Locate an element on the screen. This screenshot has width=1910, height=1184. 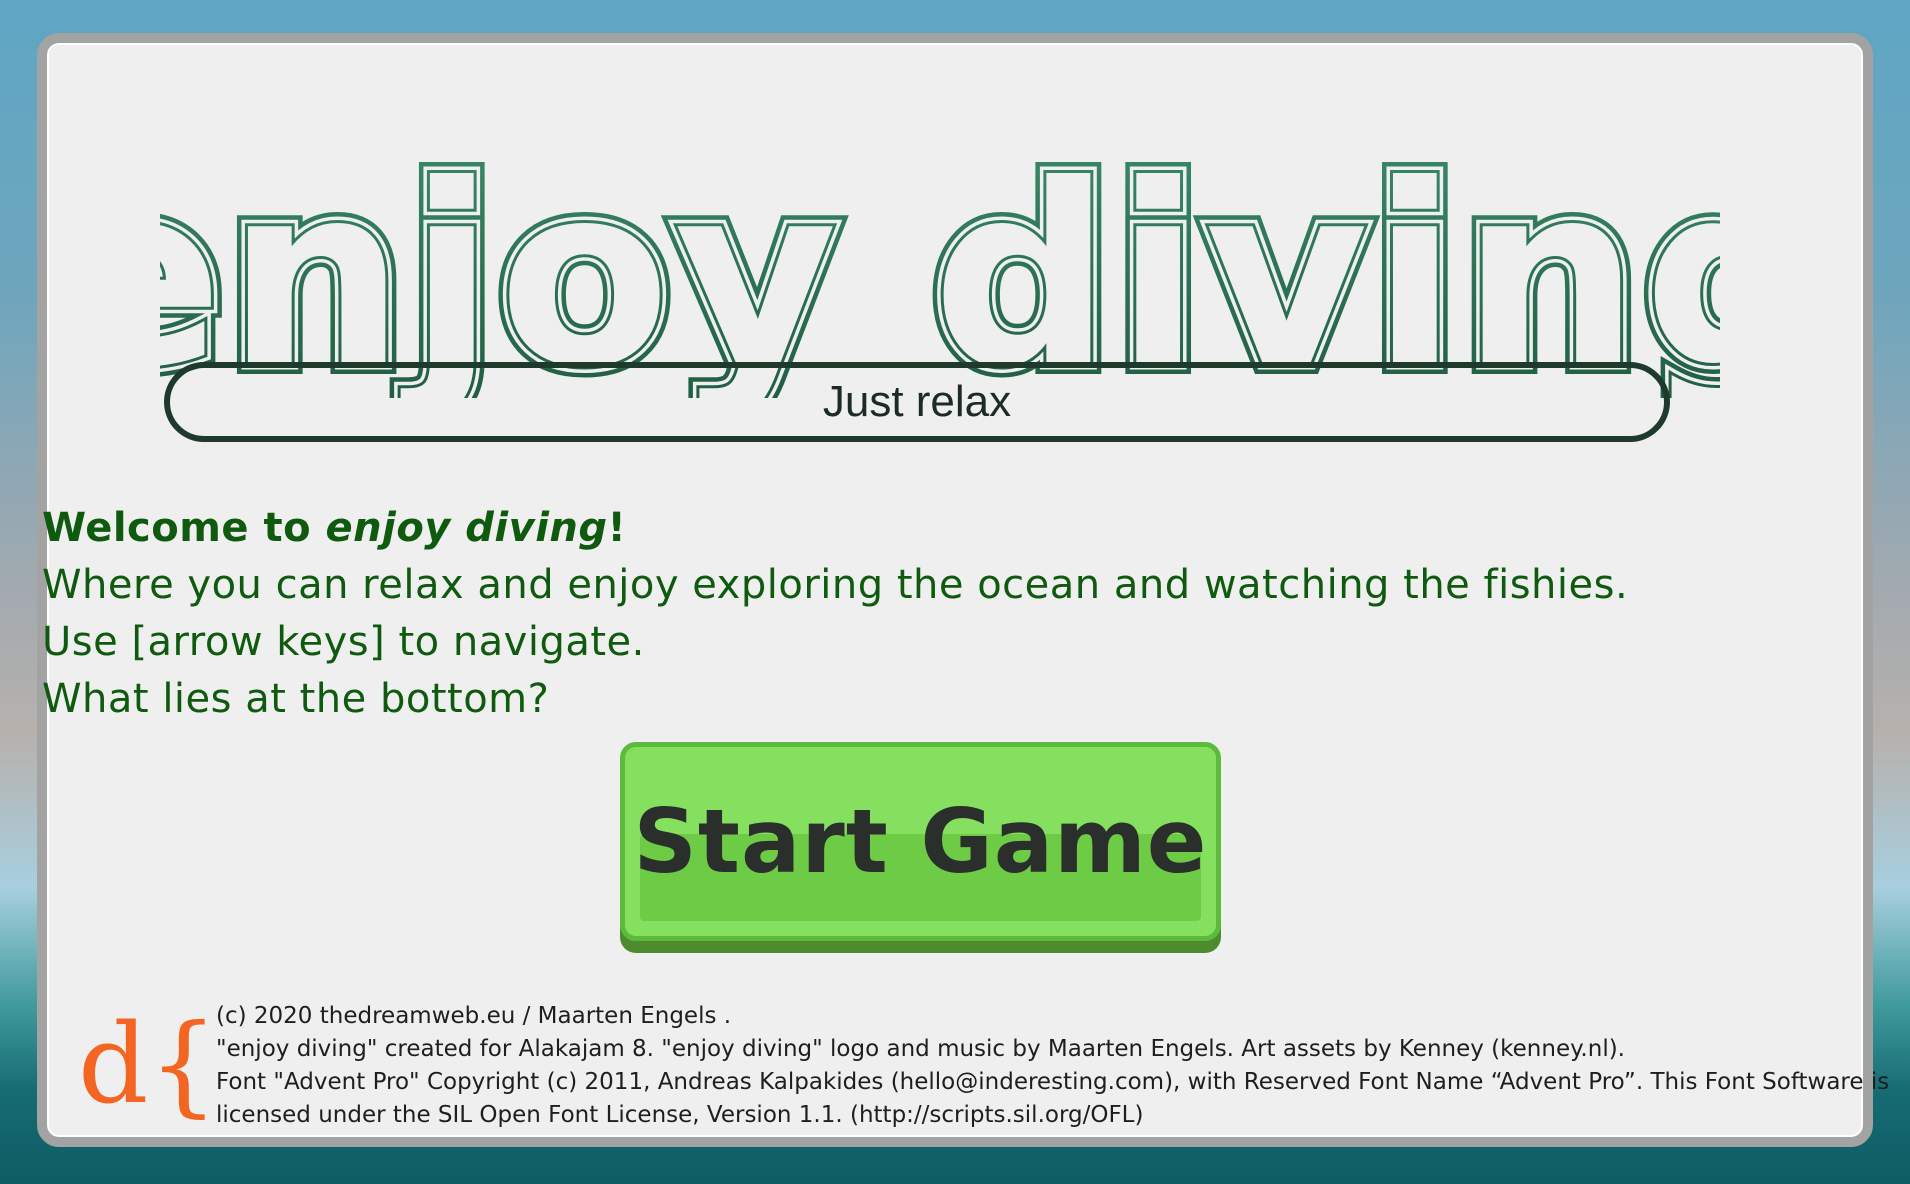
welcome-line: Welcome to enjoy diving! is located at coordinates (892, 528).